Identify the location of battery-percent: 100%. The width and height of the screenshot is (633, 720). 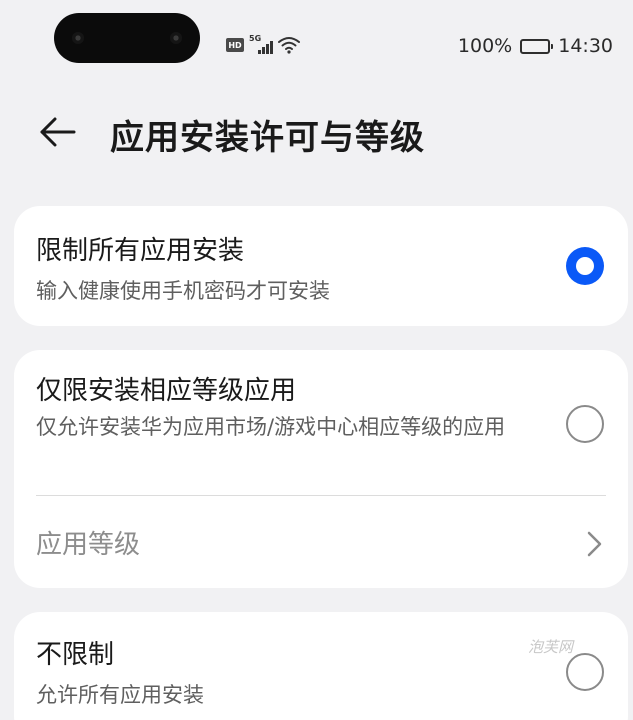
(485, 46).